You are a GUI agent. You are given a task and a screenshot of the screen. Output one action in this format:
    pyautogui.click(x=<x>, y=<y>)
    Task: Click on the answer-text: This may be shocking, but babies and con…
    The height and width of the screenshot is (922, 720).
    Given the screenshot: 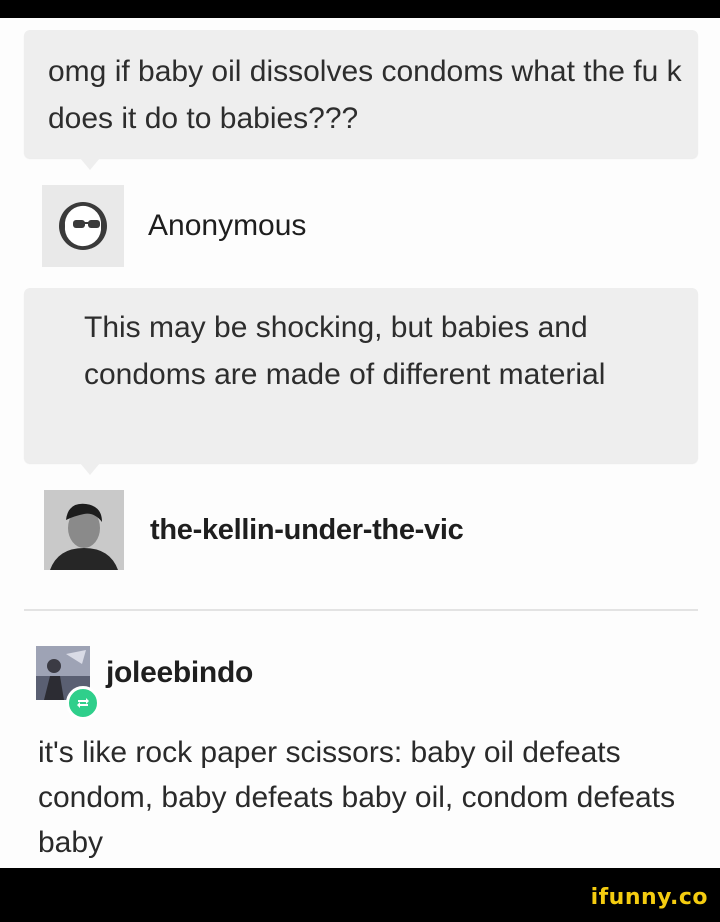 What is the action you would take?
    pyautogui.click(x=345, y=351)
    